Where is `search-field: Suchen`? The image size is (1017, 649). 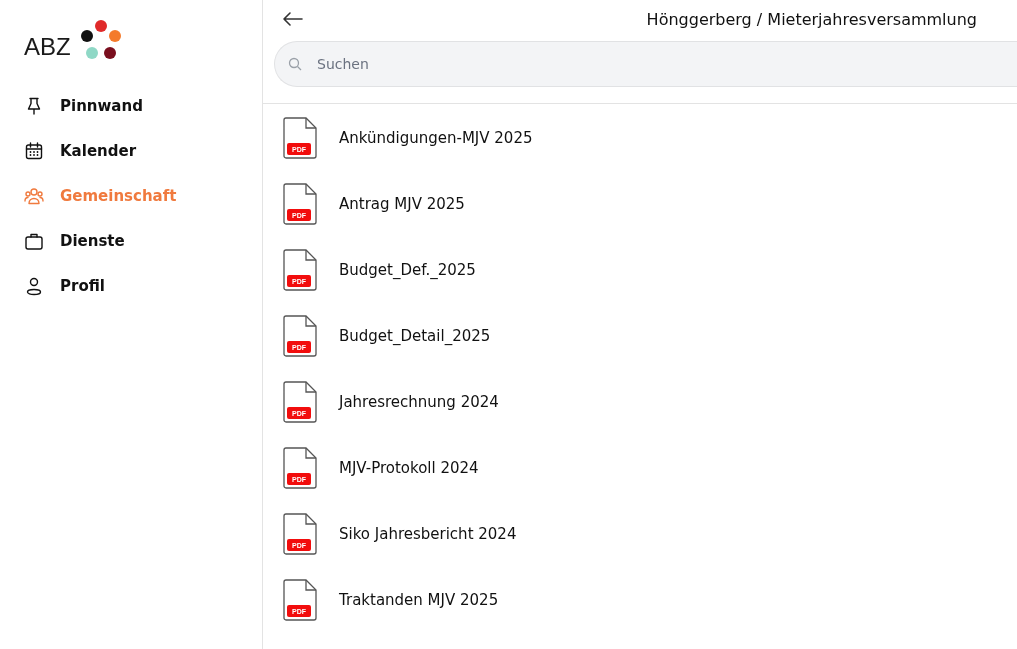 search-field: Suchen is located at coordinates (645, 64).